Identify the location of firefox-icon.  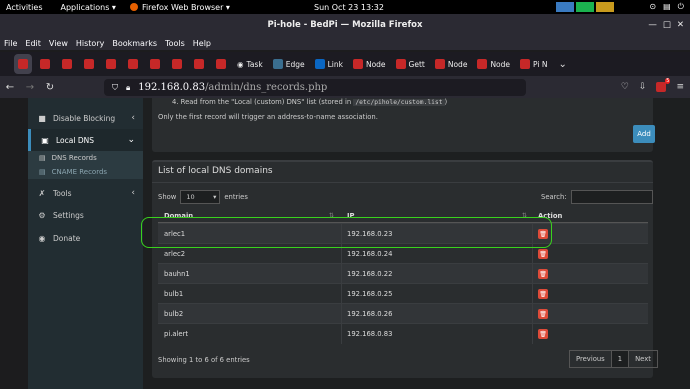
(133, 7).